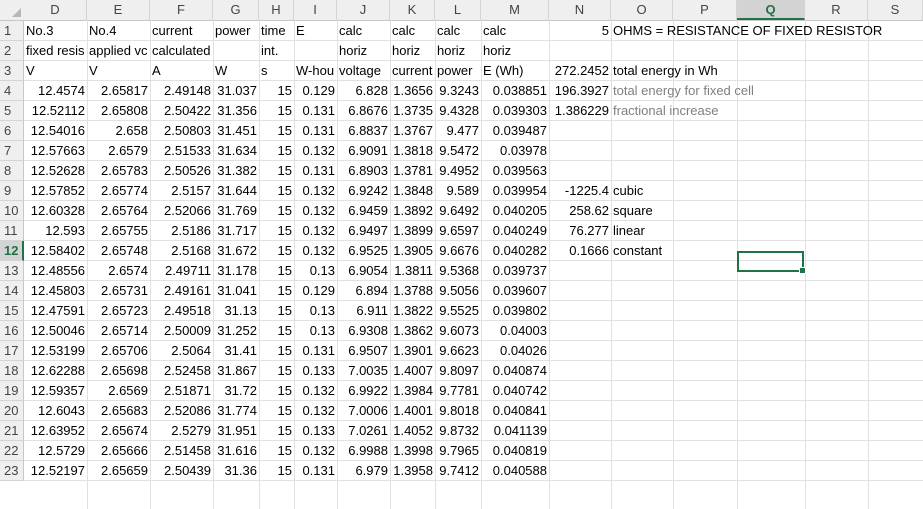 The height and width of the screenshot is (509, 923). I want to click on cell-f8: 2.50526, so click(181, 171).